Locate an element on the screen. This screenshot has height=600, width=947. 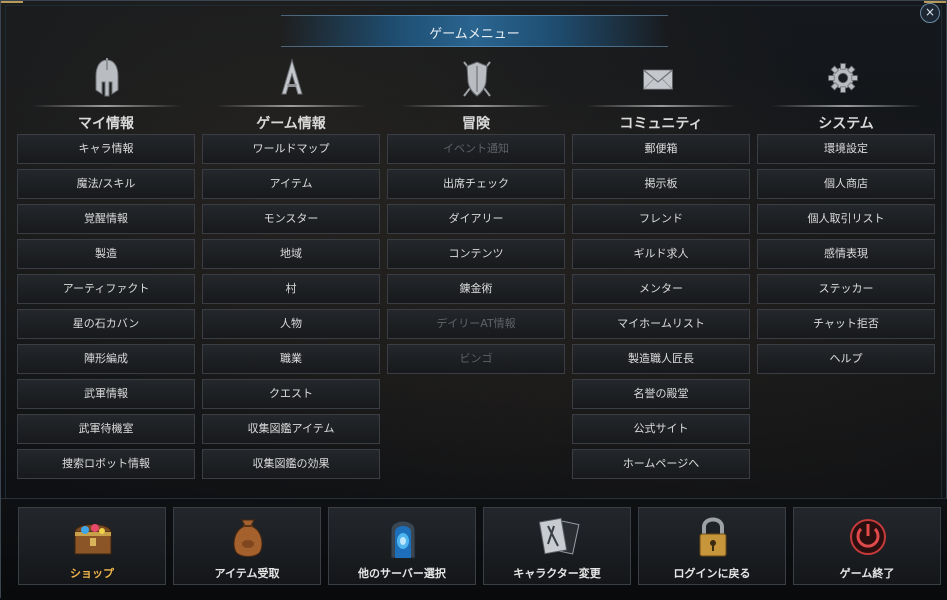
menu-item-event-notice: イベント通知 is located at coordinates (476, 149).